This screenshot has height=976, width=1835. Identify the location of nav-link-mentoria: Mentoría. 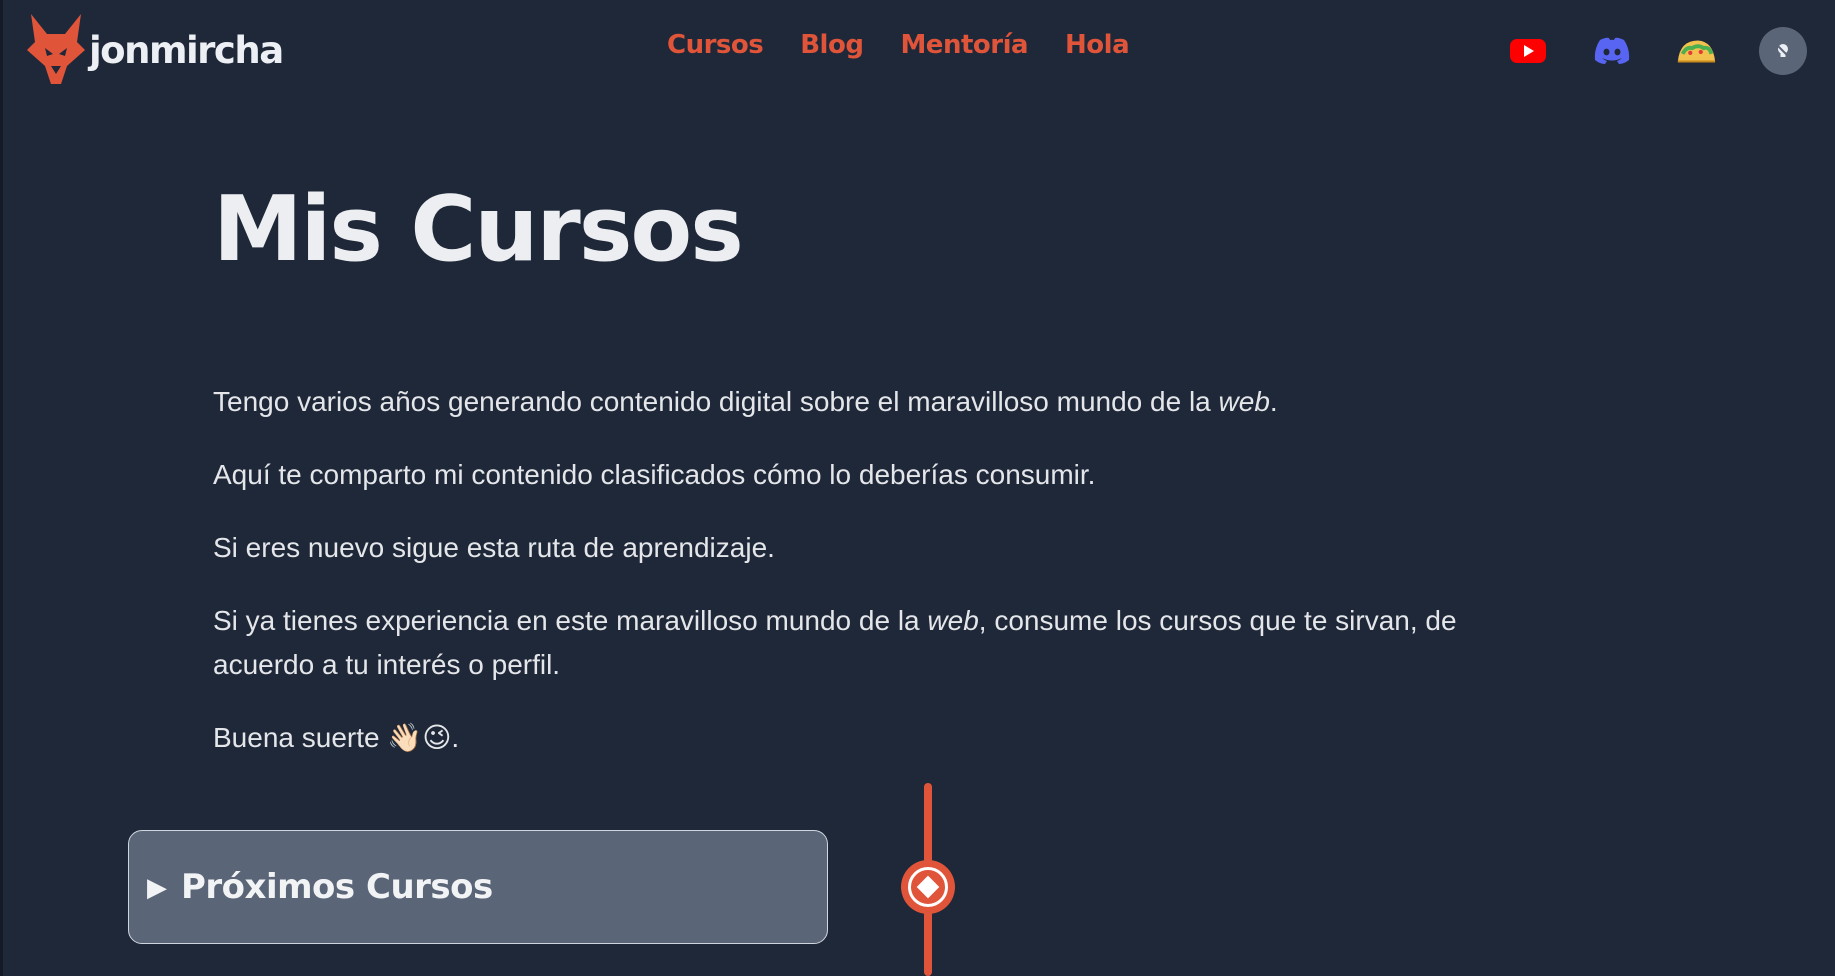
(964, 45).